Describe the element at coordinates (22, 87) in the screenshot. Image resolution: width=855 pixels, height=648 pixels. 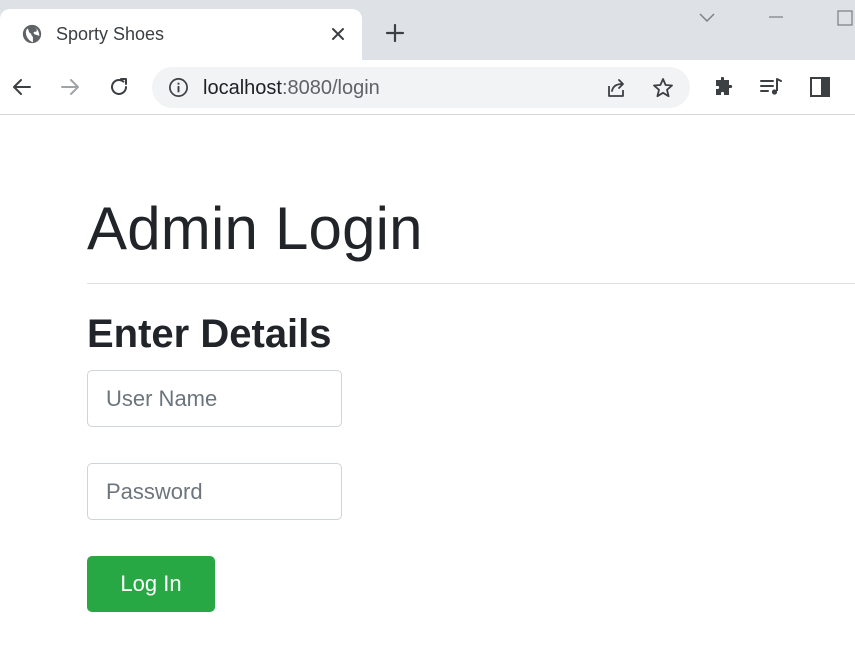
I see `back-arrow-icon` at that location.